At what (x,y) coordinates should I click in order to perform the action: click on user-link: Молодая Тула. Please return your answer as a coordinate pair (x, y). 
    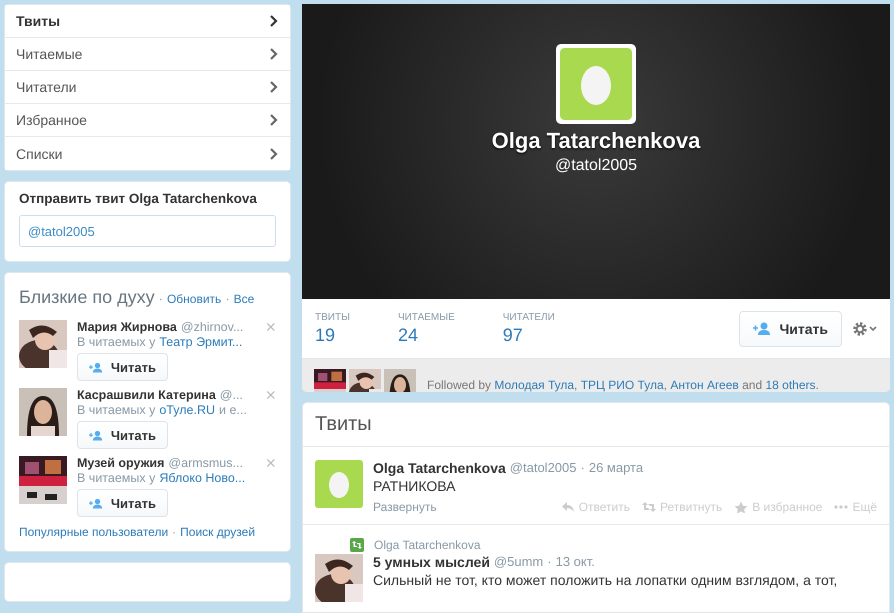
    Looking at the image, I should click on (534, 385).